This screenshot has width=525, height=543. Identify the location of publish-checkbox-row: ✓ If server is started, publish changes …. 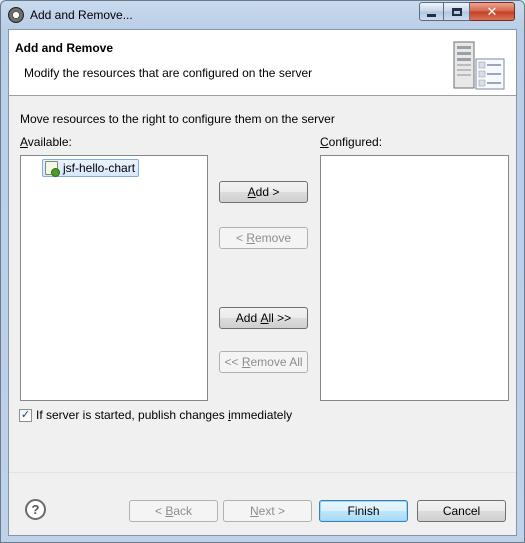
(155, 415).